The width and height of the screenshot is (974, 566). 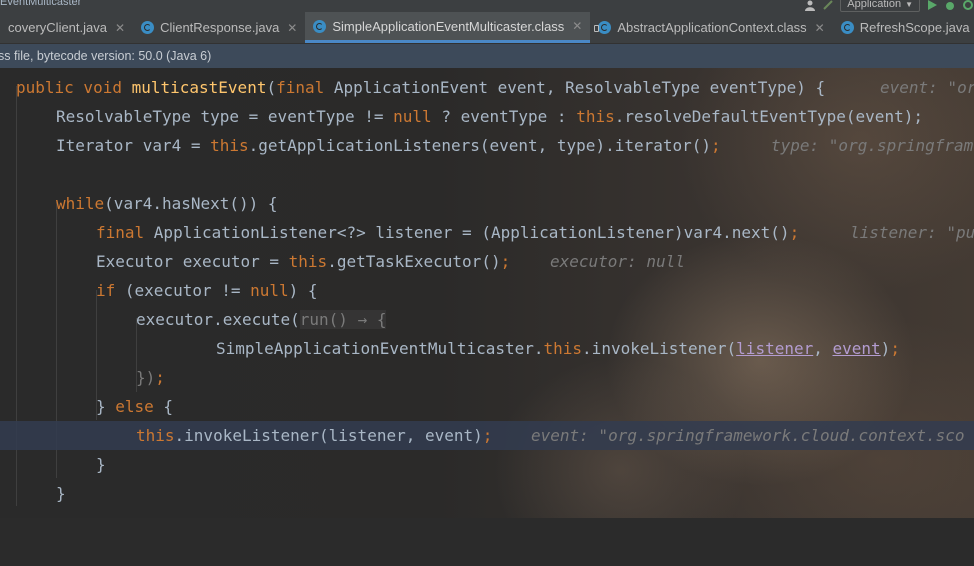 What do you see at coordinates (768, 116) in the screenshot?
I see `code-token: .resolveDefaultEventType(event);` at bounding box center [768, 116].